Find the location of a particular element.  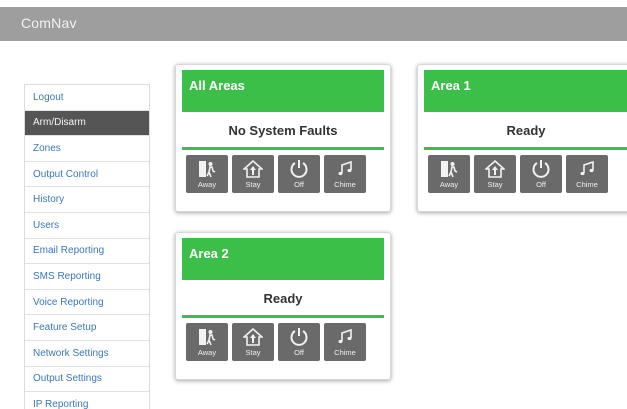

sidebar-item-output-settings: Output Settings is located at coordinates (87, 380).